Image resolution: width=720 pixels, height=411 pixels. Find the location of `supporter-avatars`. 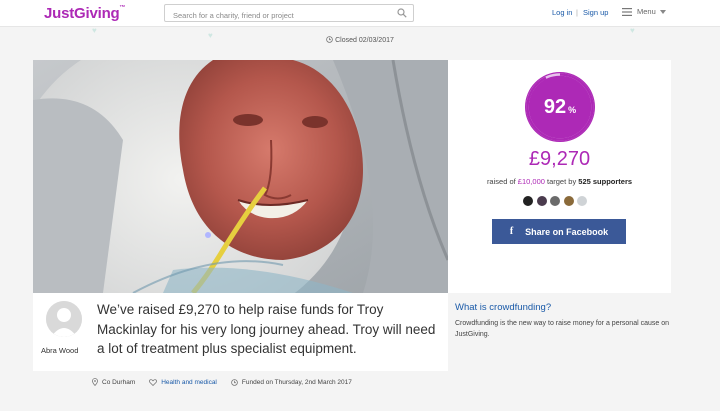

supporter-avatars is located at coordinates (556, 201).